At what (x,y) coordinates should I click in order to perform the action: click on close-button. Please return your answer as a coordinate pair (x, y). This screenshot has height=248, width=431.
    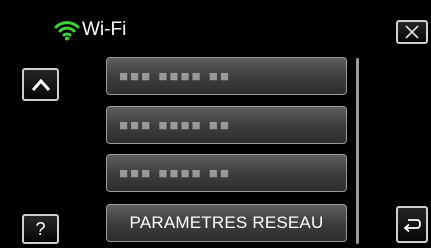
    Looking at the image, I should click on (412, 32).